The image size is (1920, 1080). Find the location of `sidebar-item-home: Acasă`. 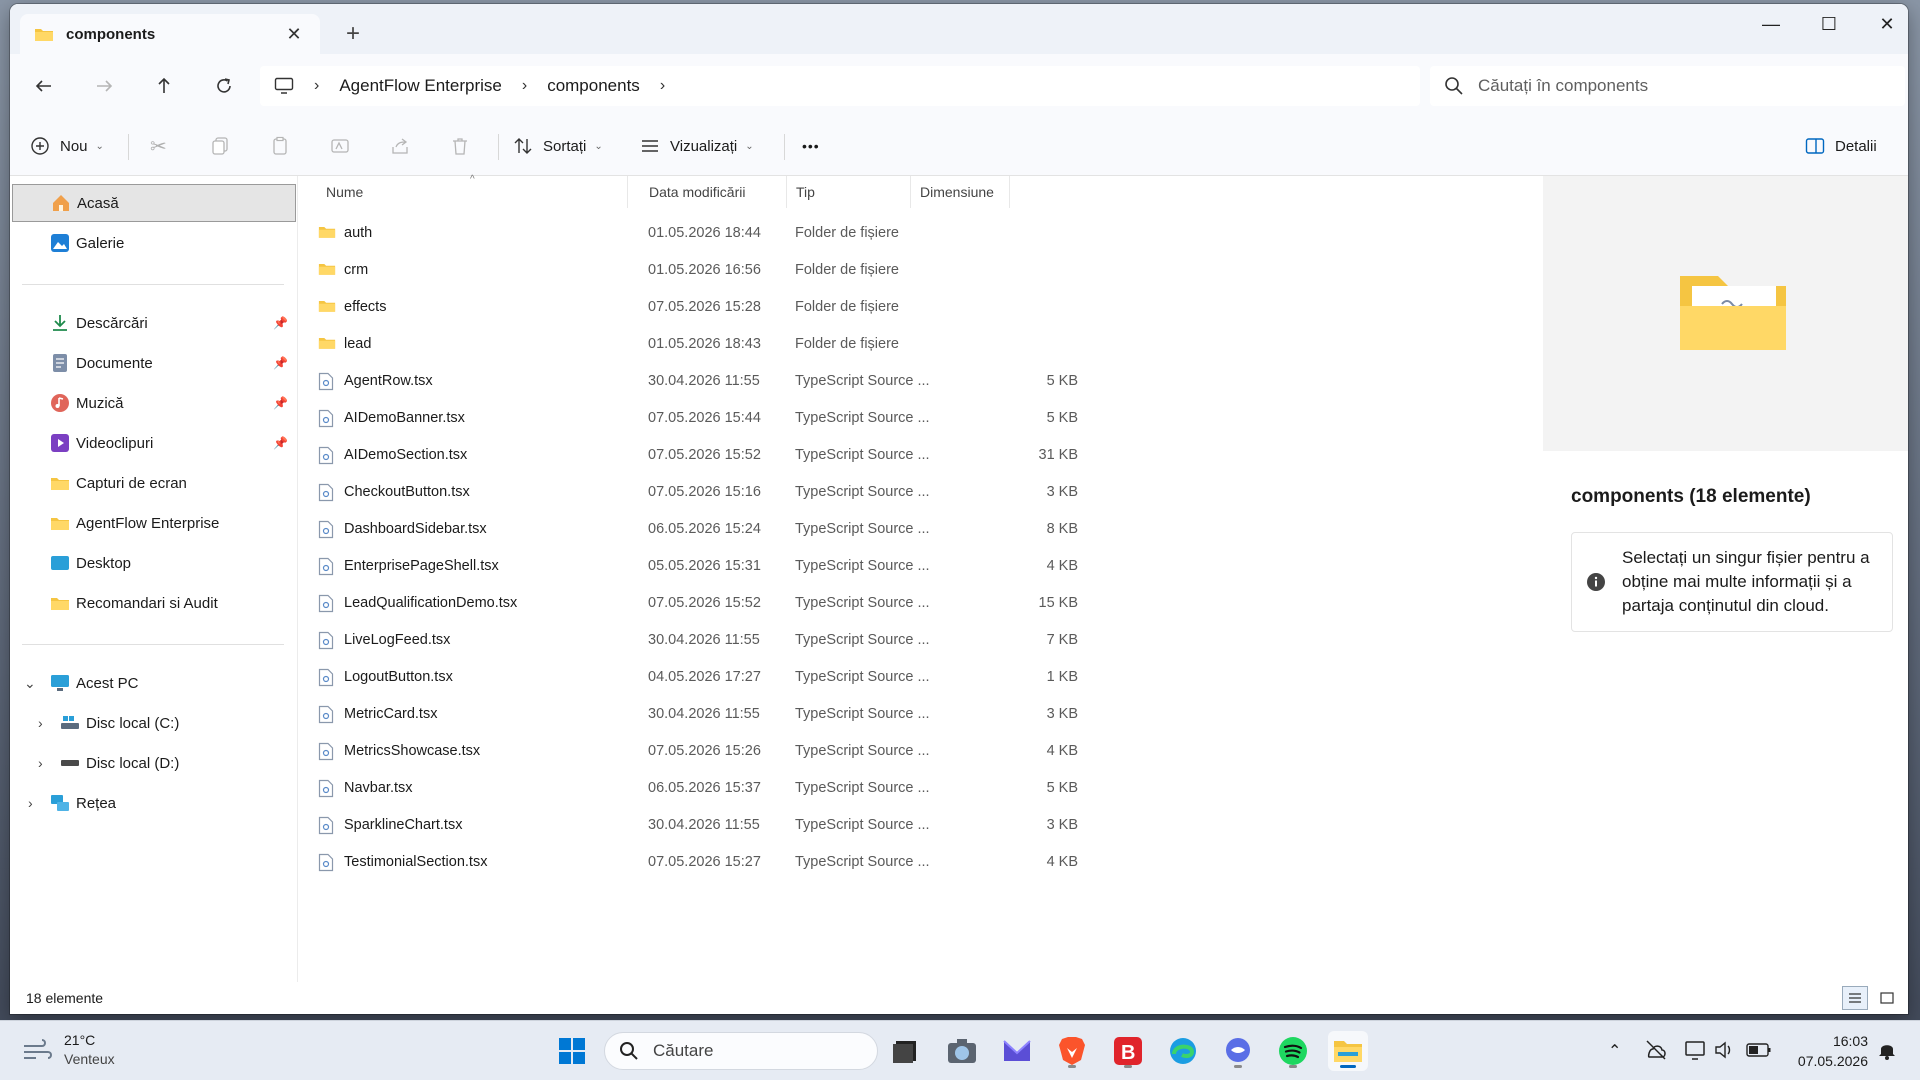

sidebar-item-home: Acasă is located at coordinates (154, 203).